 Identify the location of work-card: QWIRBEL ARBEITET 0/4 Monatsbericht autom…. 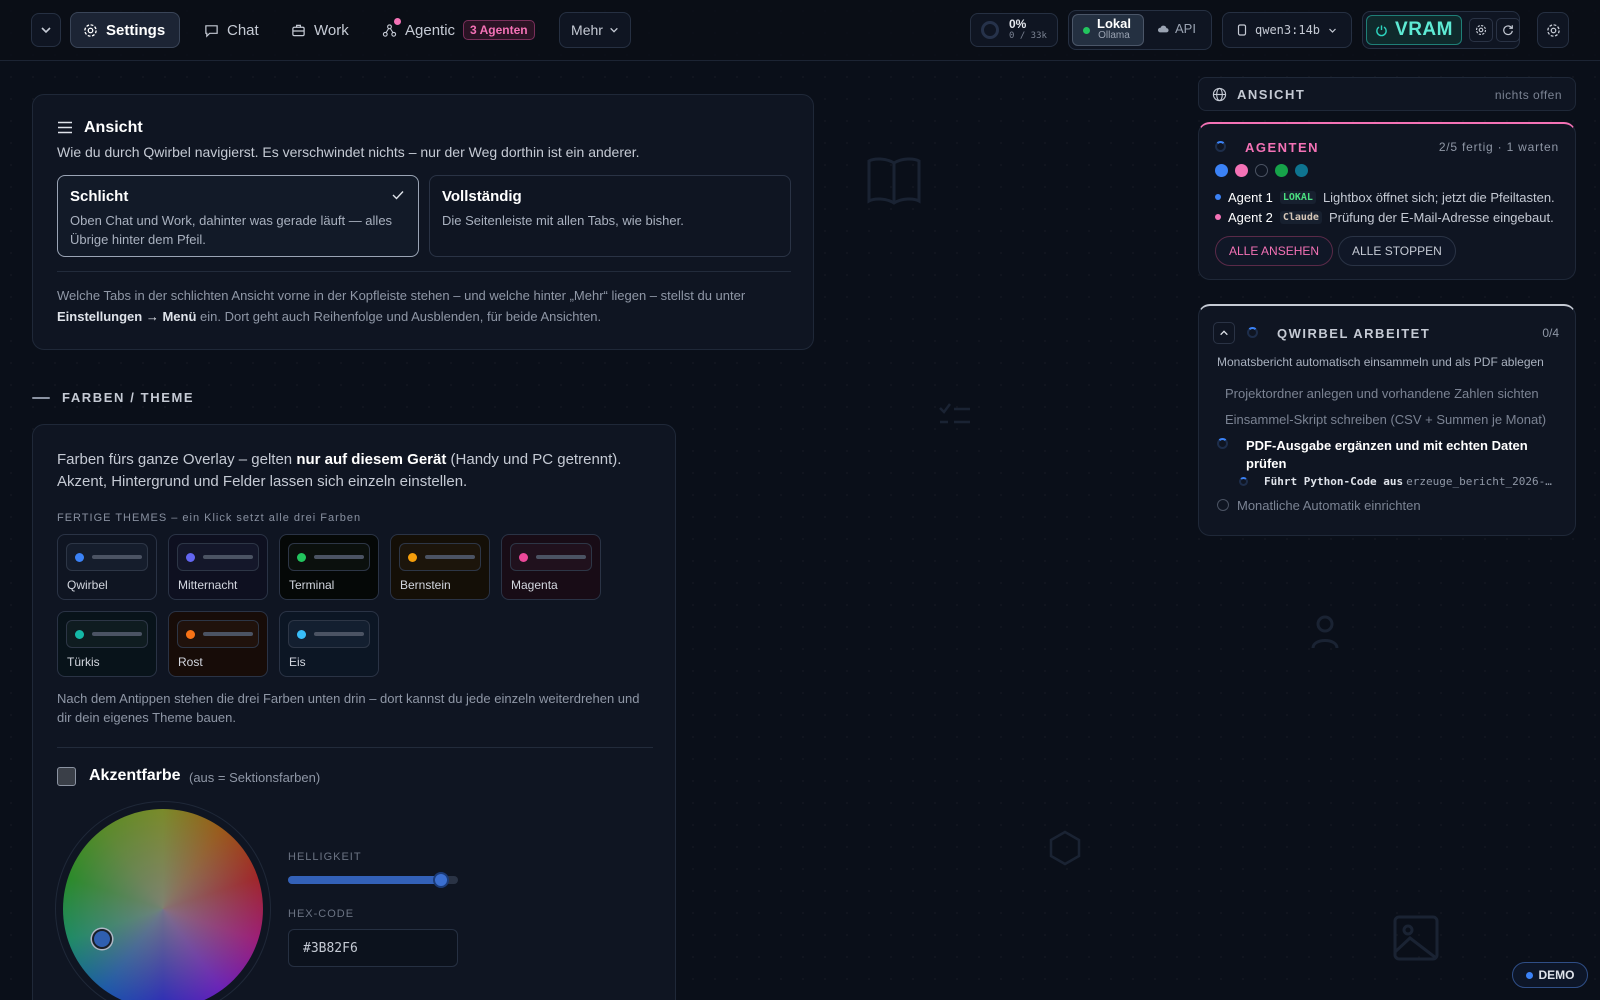
(1387, 420).